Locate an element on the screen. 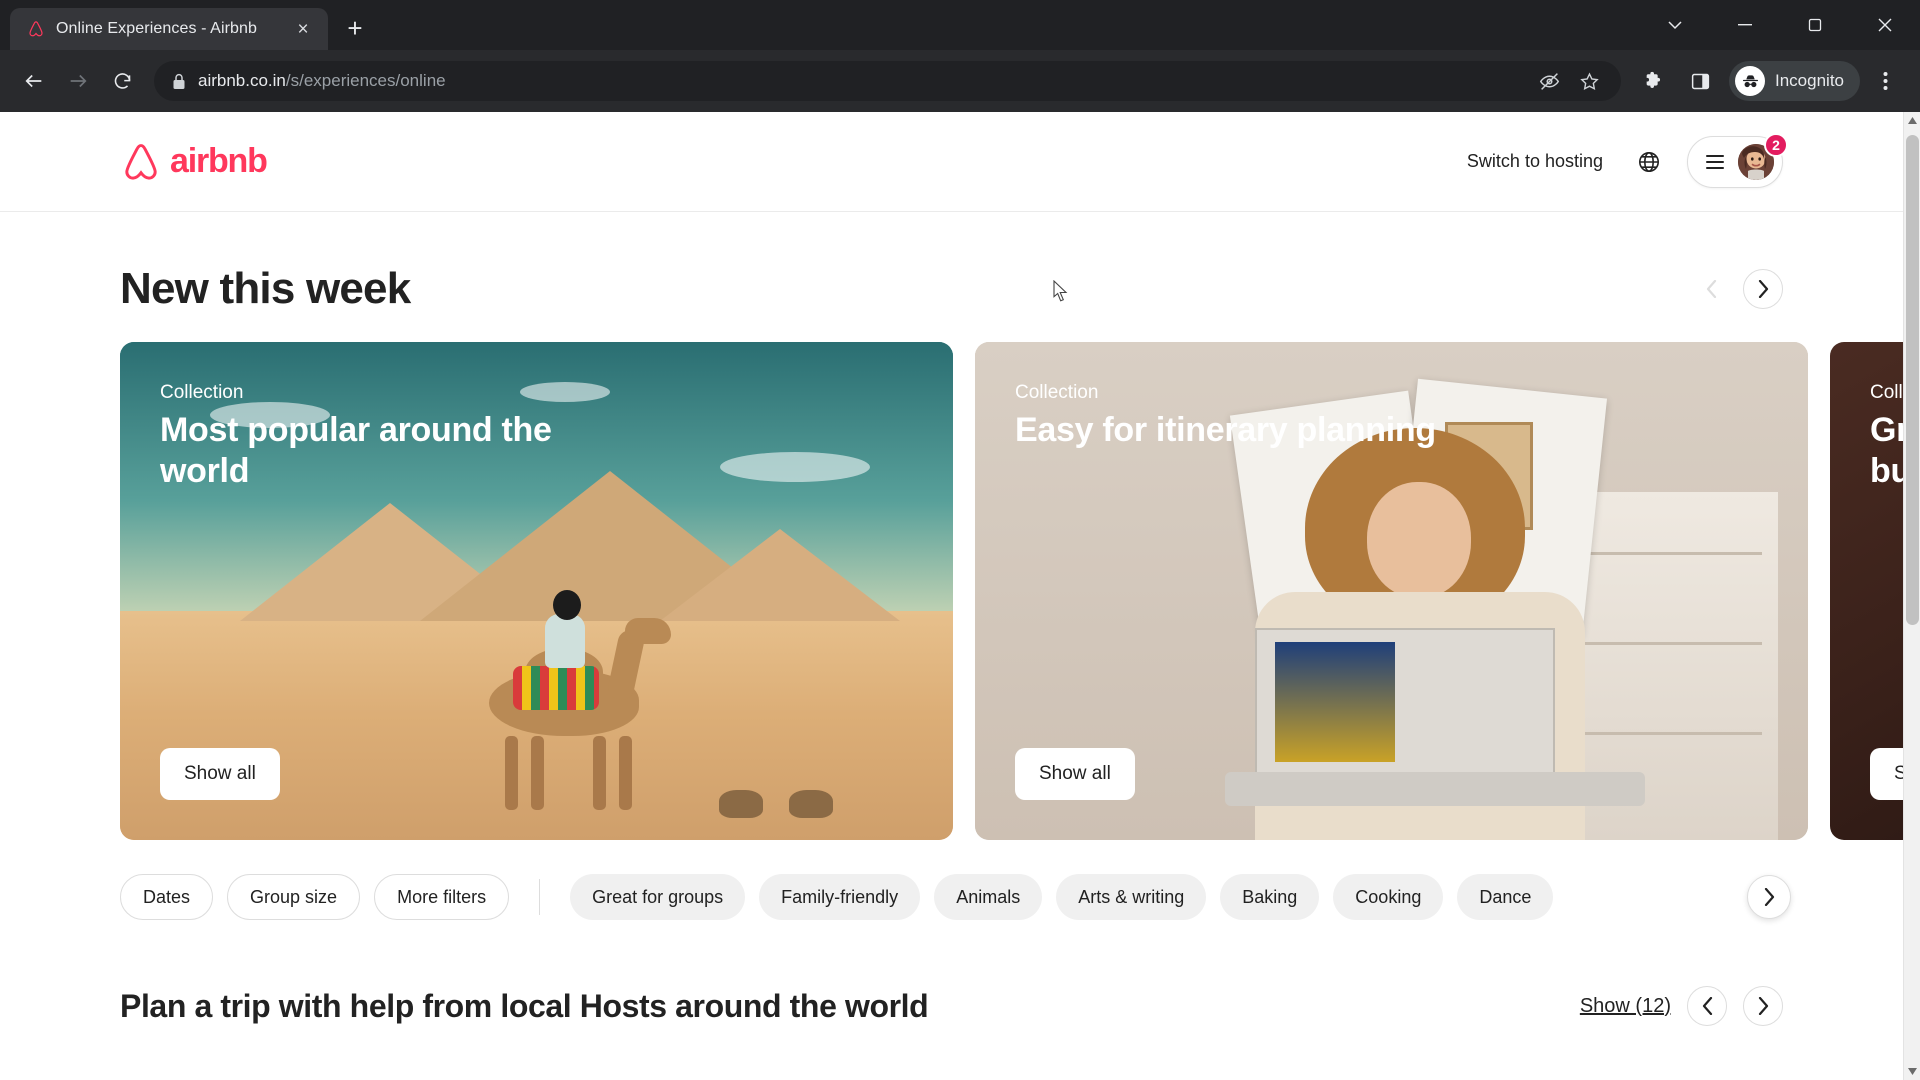 This screenshot has height=1080, width=1920. url-path: /s/experiences/online is located at coordinates (365, 80).